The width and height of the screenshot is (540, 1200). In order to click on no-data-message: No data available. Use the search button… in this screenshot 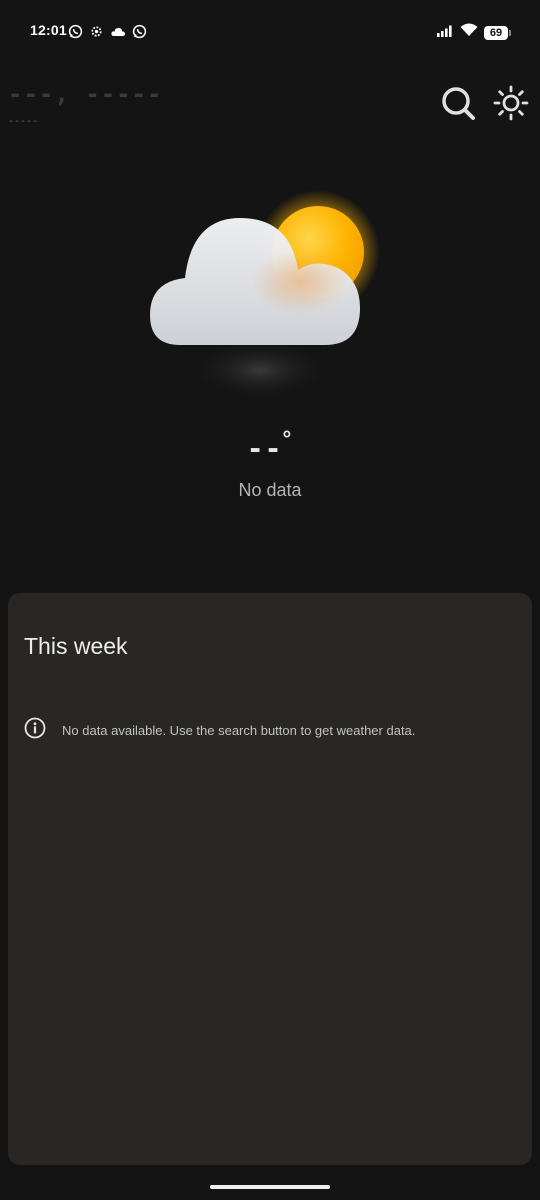, I will do `click(219, 730)`.